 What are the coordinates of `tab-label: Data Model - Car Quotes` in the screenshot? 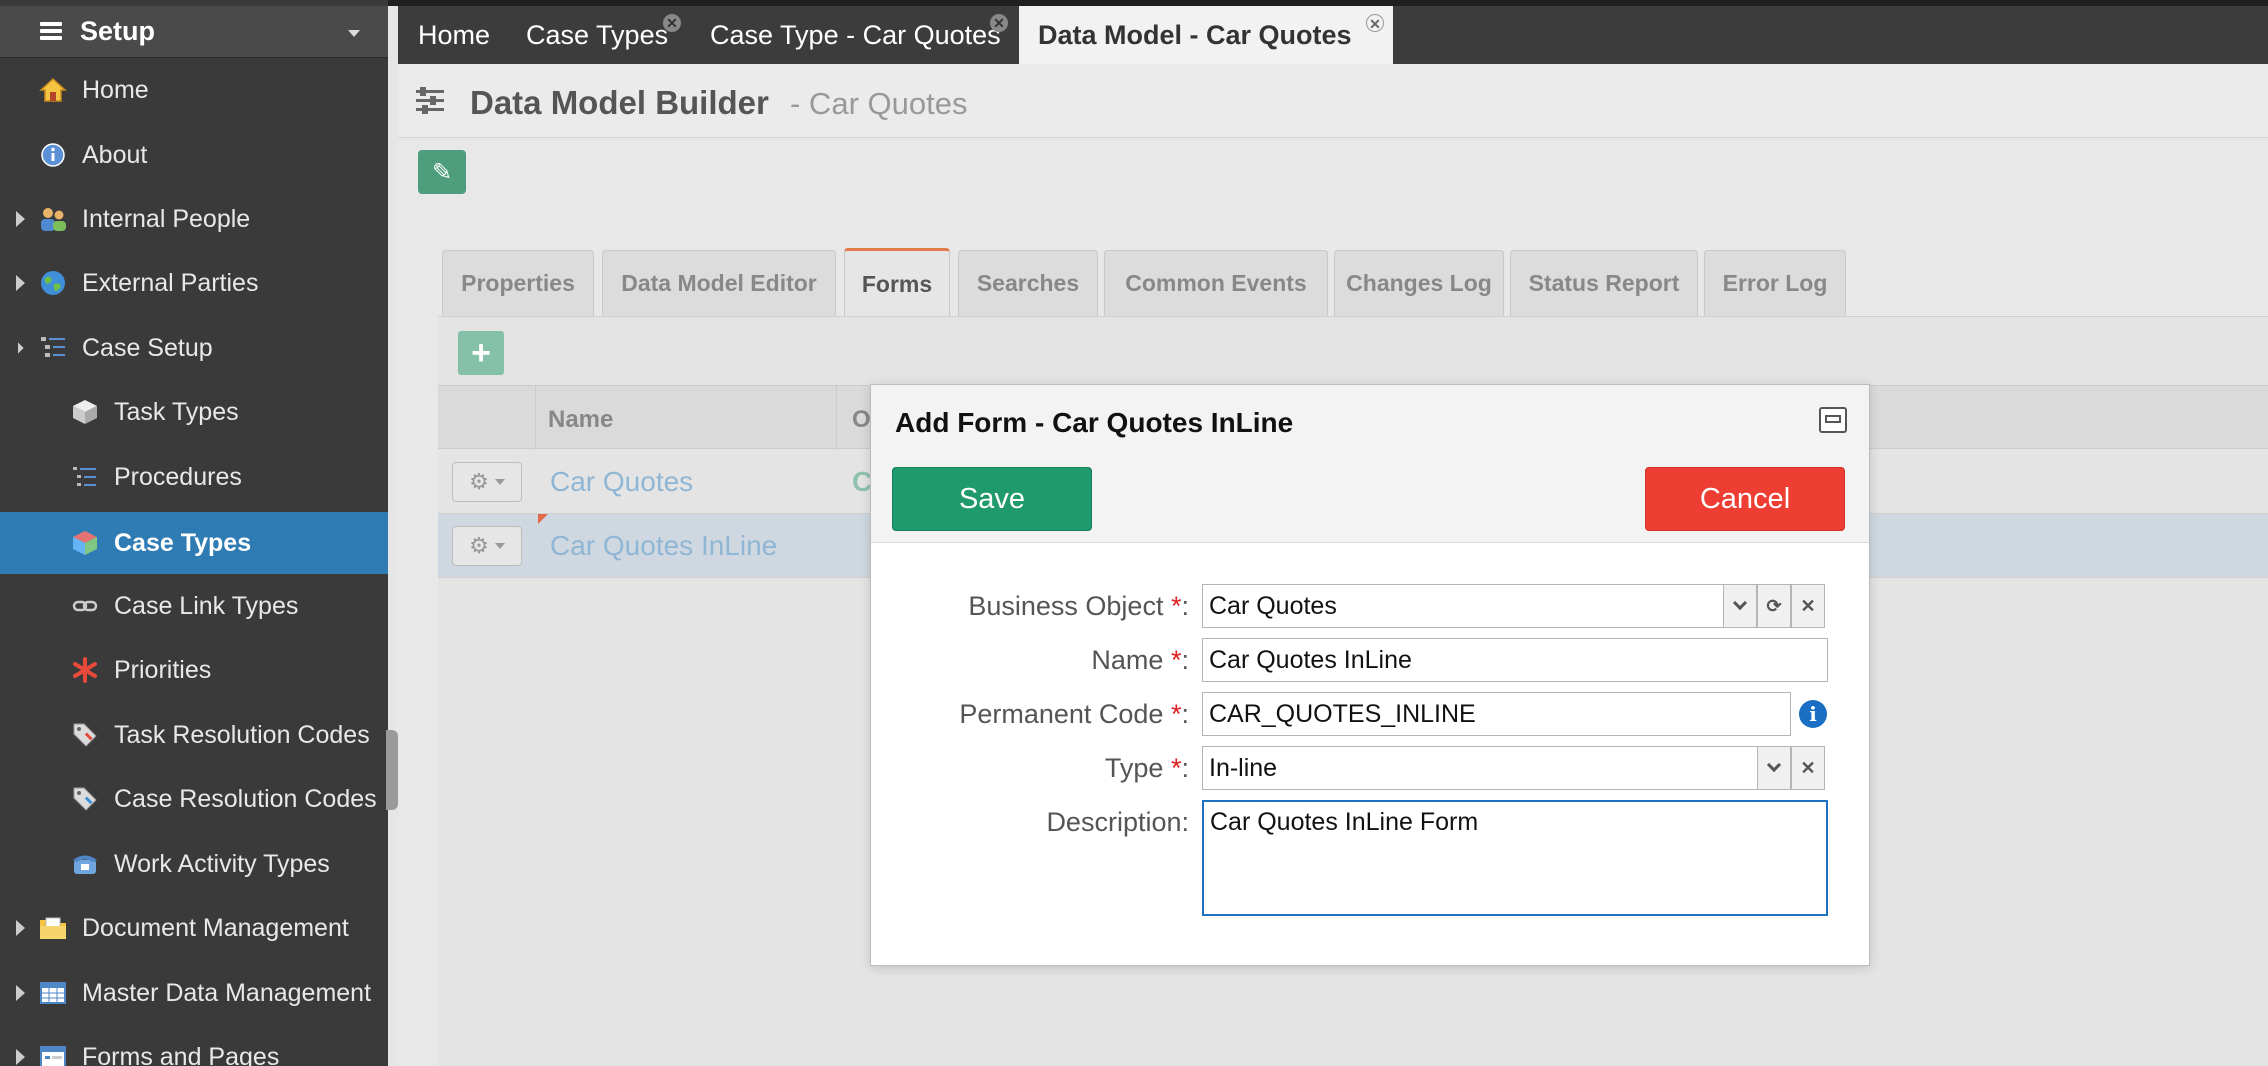 It's located at (1195, 34).